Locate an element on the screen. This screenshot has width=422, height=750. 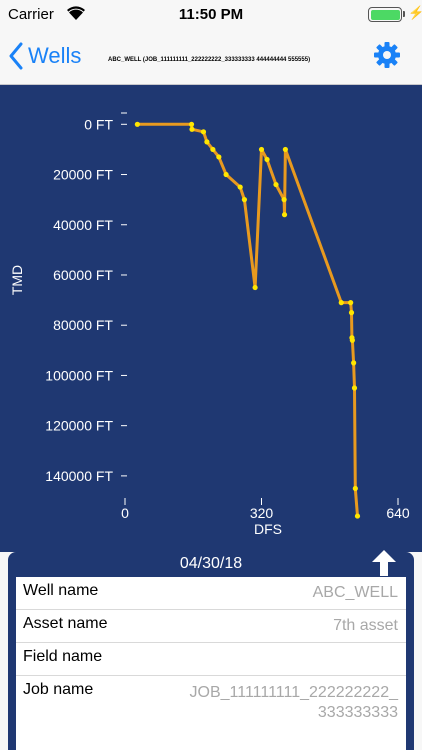
row-label: Field name is located at coordinates (63, 656).